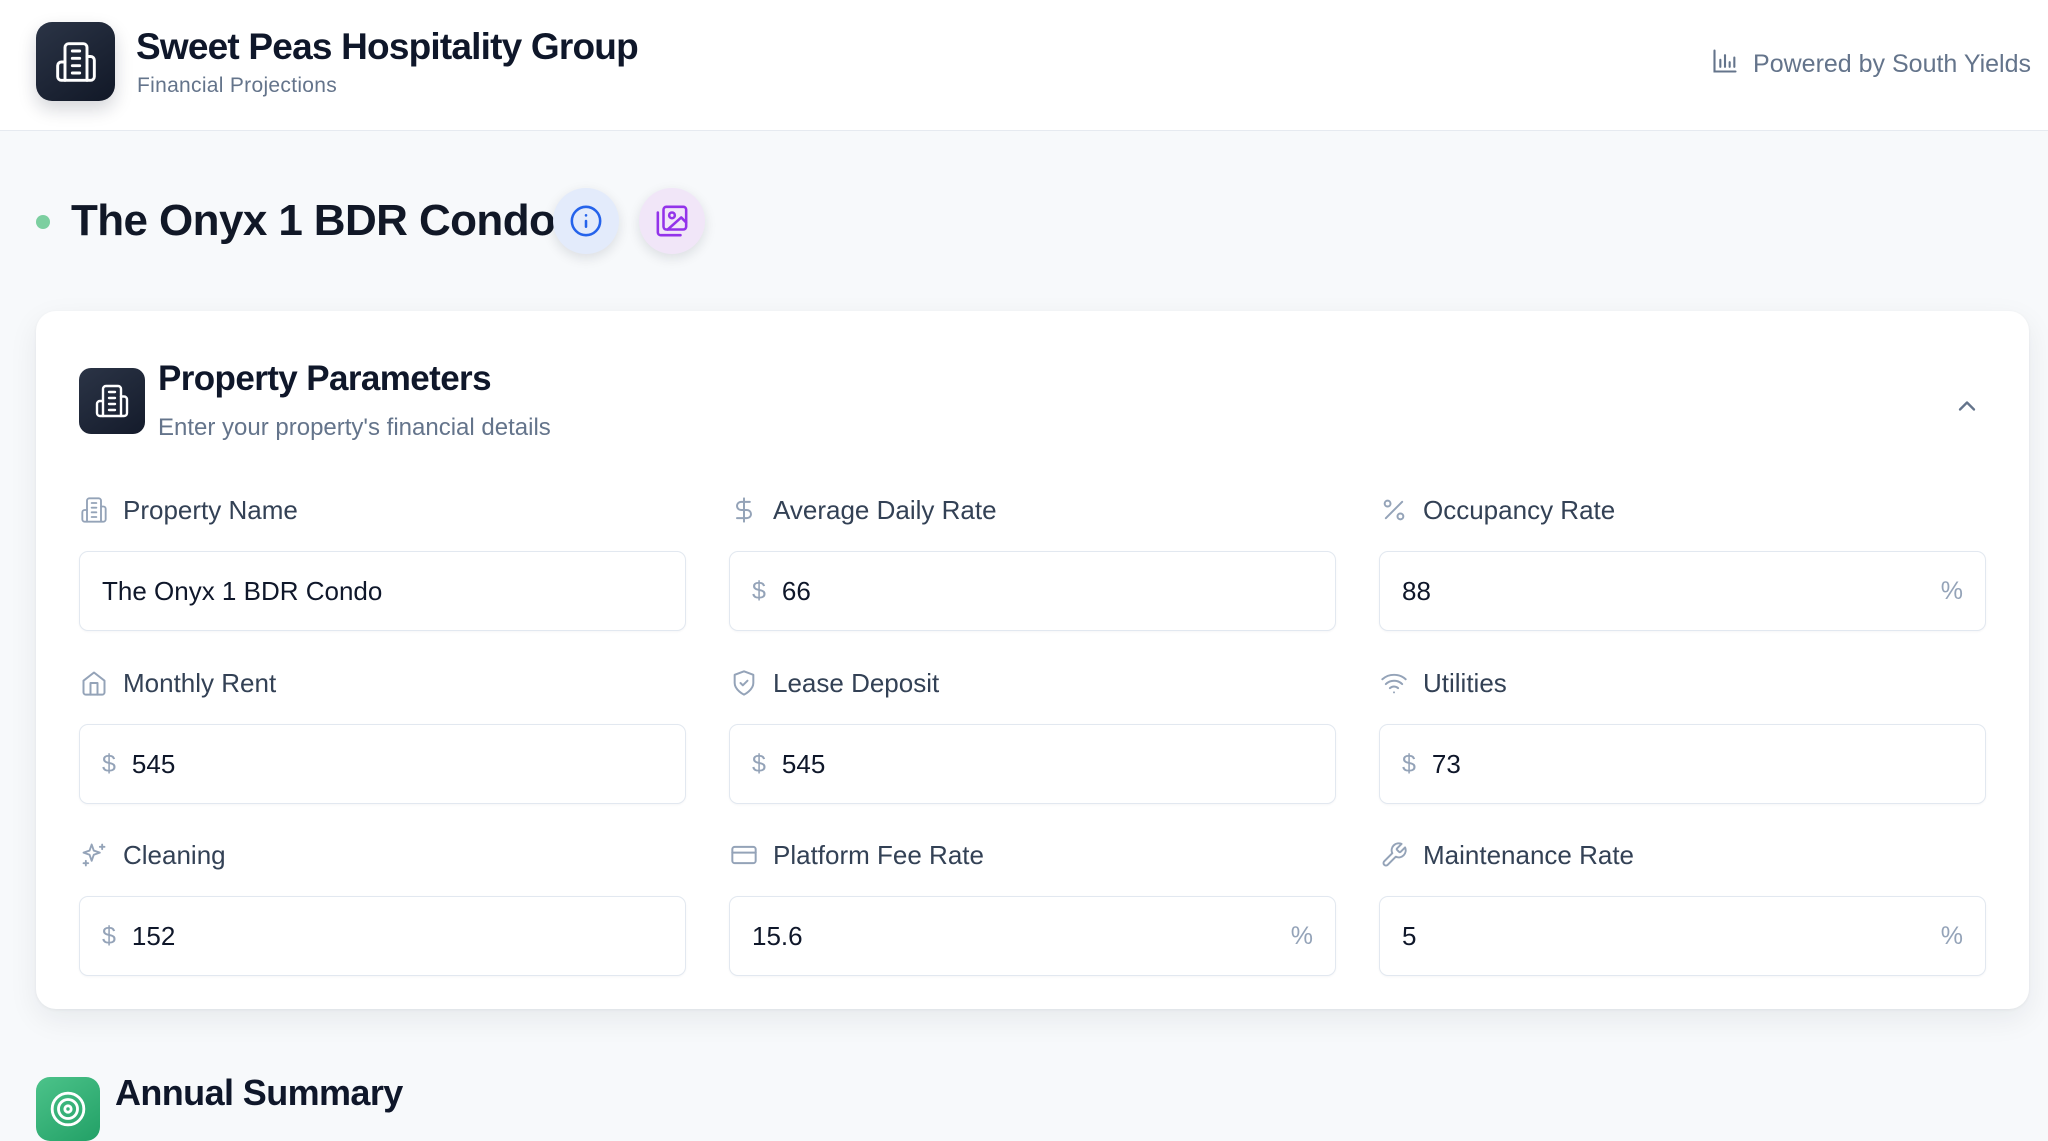  I want to click on input-value: The Onyx 1 BDR Condo, so click(242, 590).